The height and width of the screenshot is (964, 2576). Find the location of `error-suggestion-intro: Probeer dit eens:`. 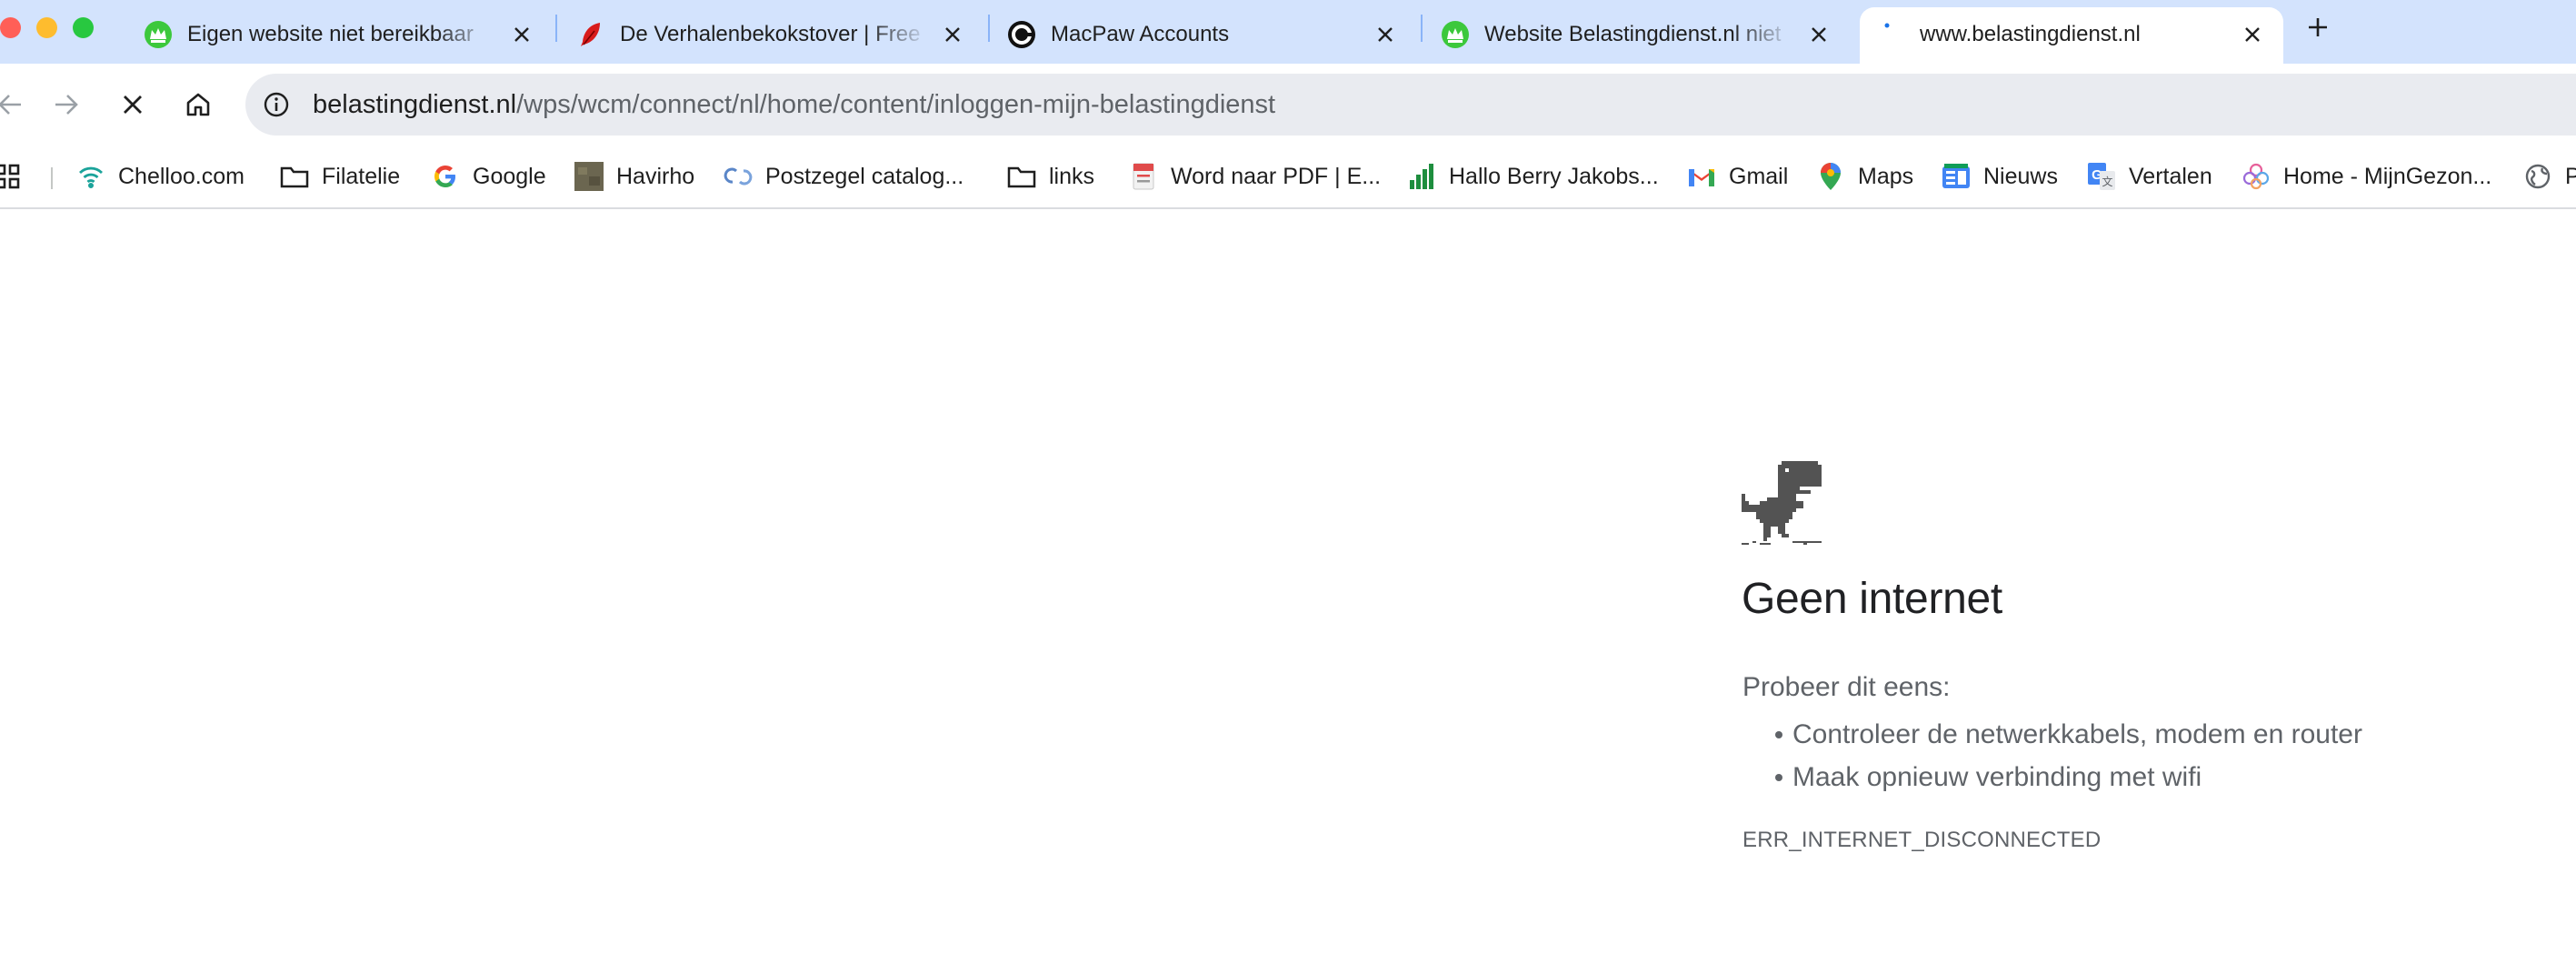

error-suggestion-intro: Probeer dit eens: is located at coordinates (1846, 687).